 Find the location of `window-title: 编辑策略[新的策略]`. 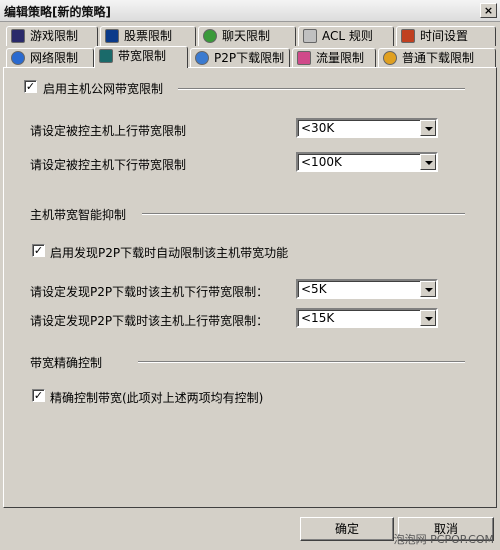

window-title: 编辑策略[新的策略] is located at coordinates (57, 12).